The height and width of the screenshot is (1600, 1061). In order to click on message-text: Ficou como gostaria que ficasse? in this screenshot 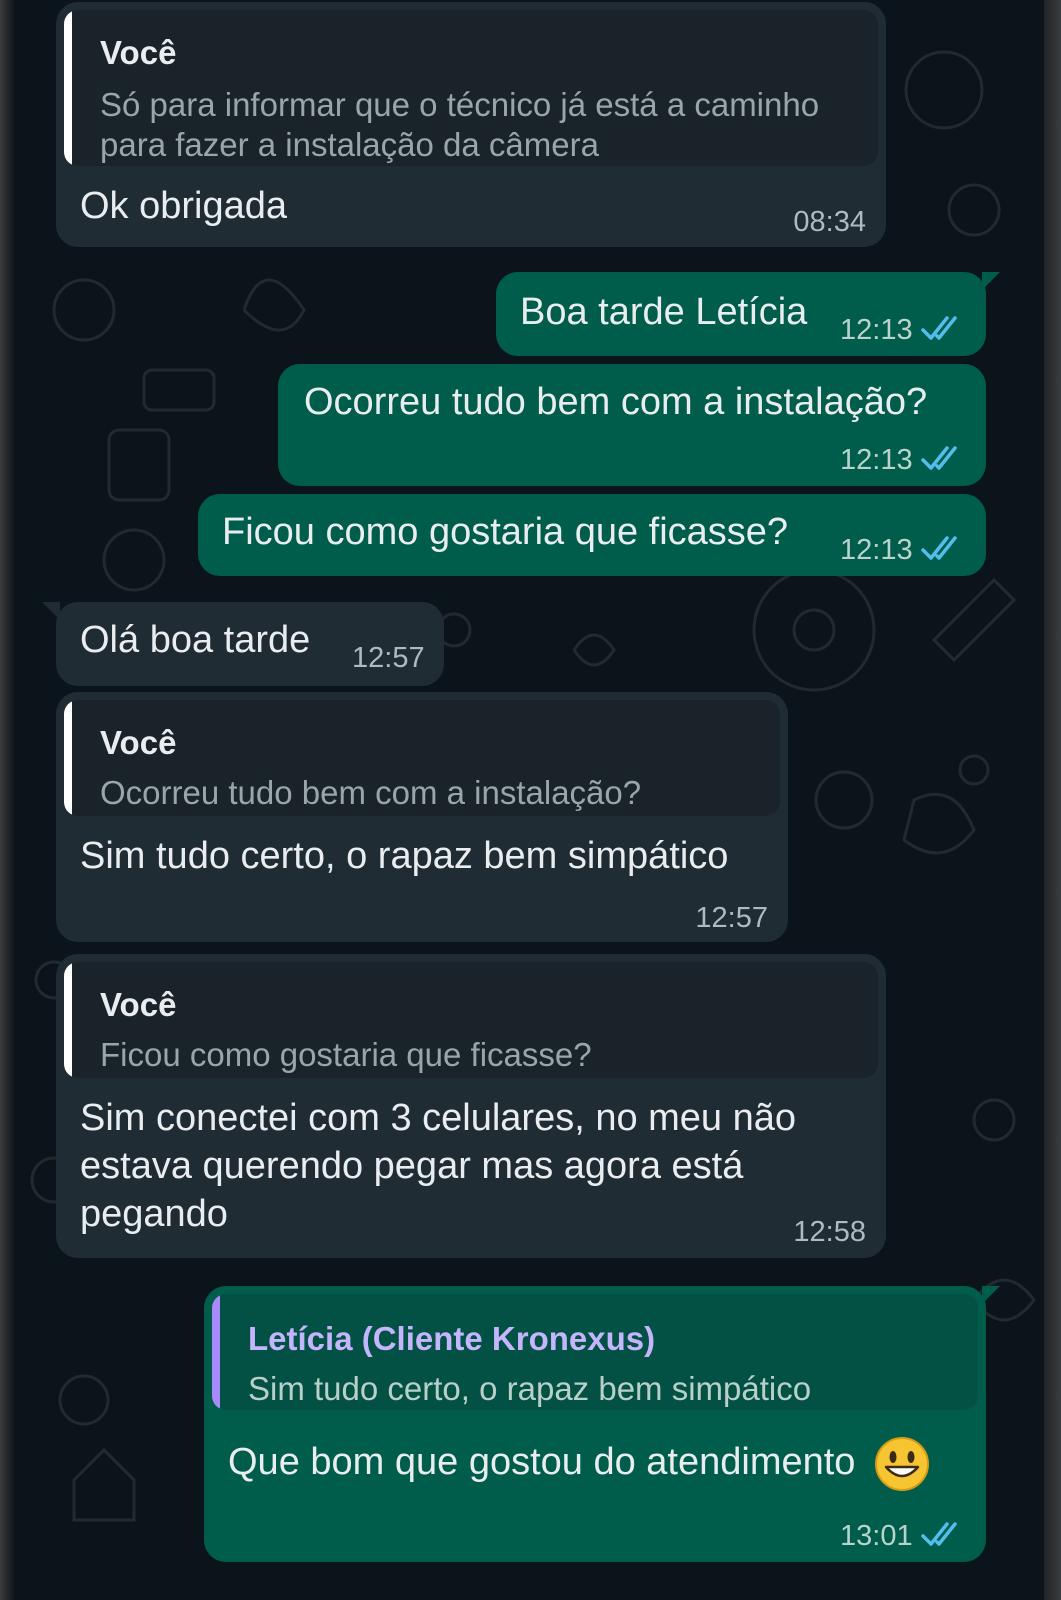, I will do `click(505, 532)`.